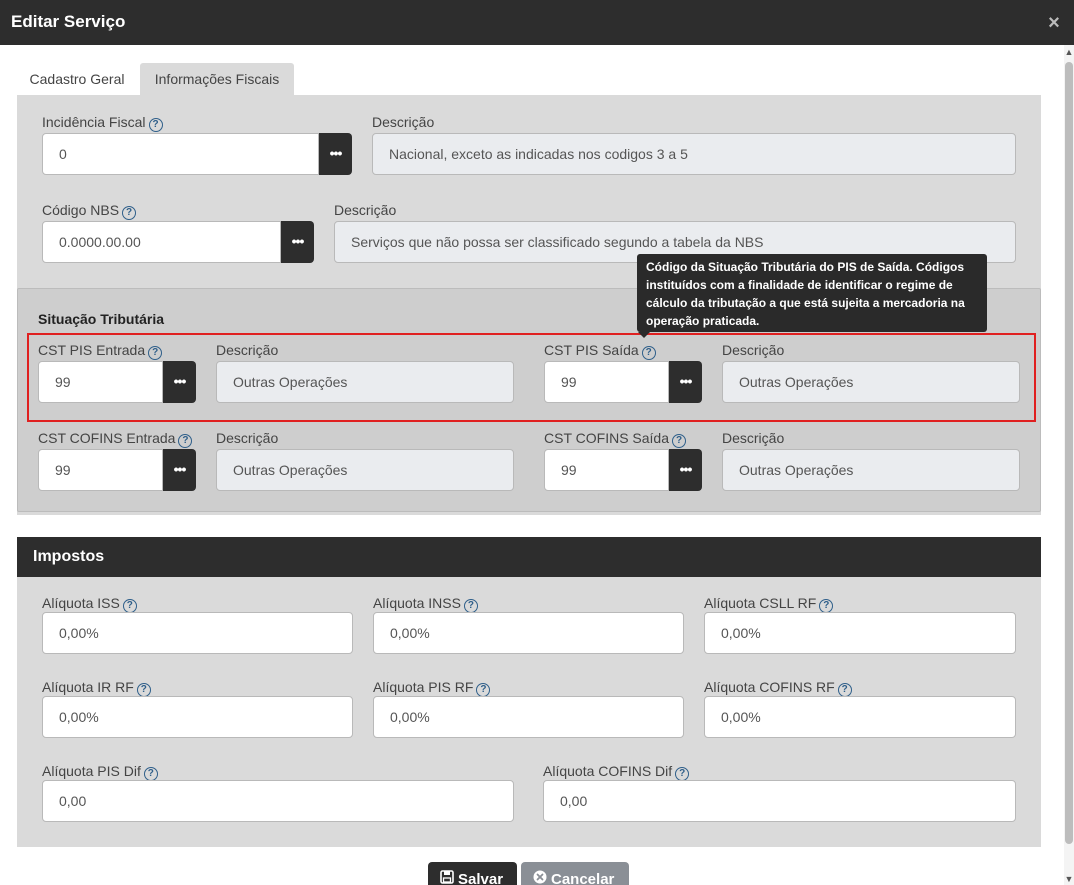 The height and width of the screenshot is (885, 1074). Describe the element at coordinates (180, 154) in the screenshot. I see `incidencia-input: 0` at that location.